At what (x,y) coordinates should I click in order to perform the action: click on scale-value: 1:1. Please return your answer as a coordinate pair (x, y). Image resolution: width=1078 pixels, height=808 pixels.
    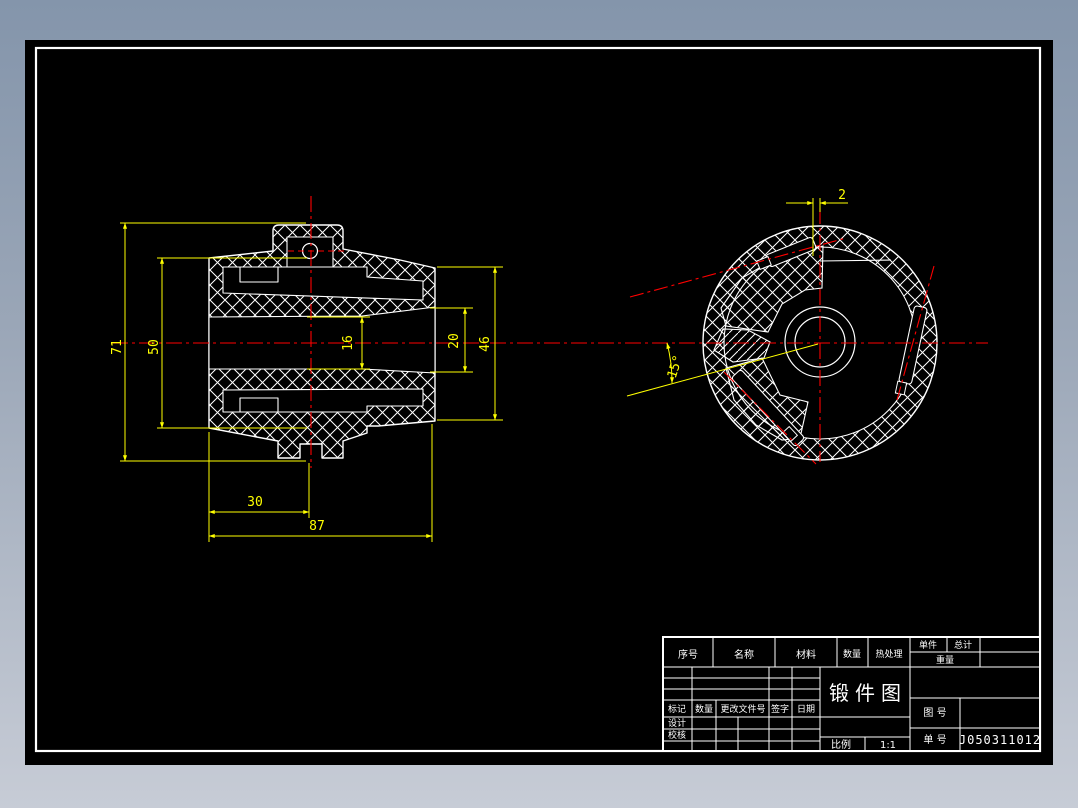
    Looking at the image, I should click on (888, 745).